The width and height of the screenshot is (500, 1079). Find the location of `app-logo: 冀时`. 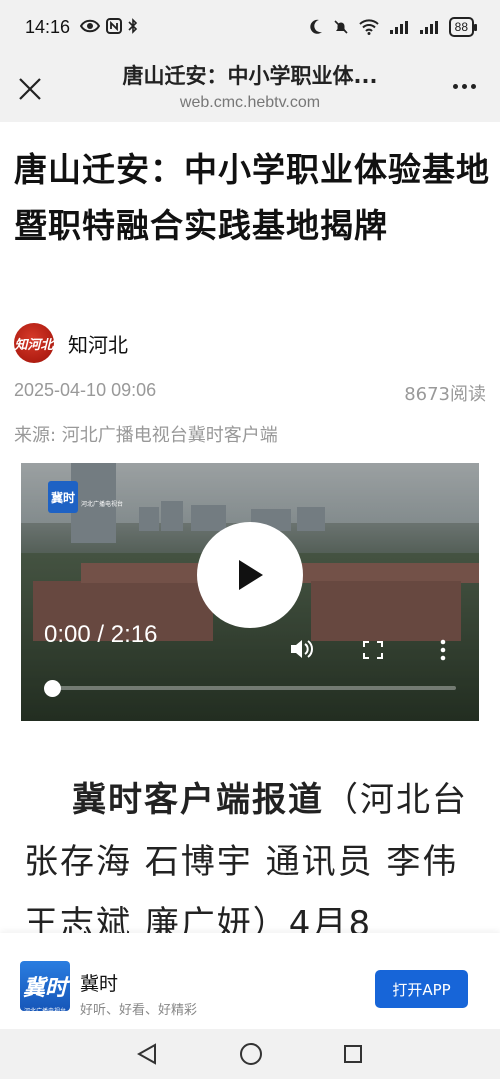

app-logo: 冀时 is located at coordinates (45, 986).